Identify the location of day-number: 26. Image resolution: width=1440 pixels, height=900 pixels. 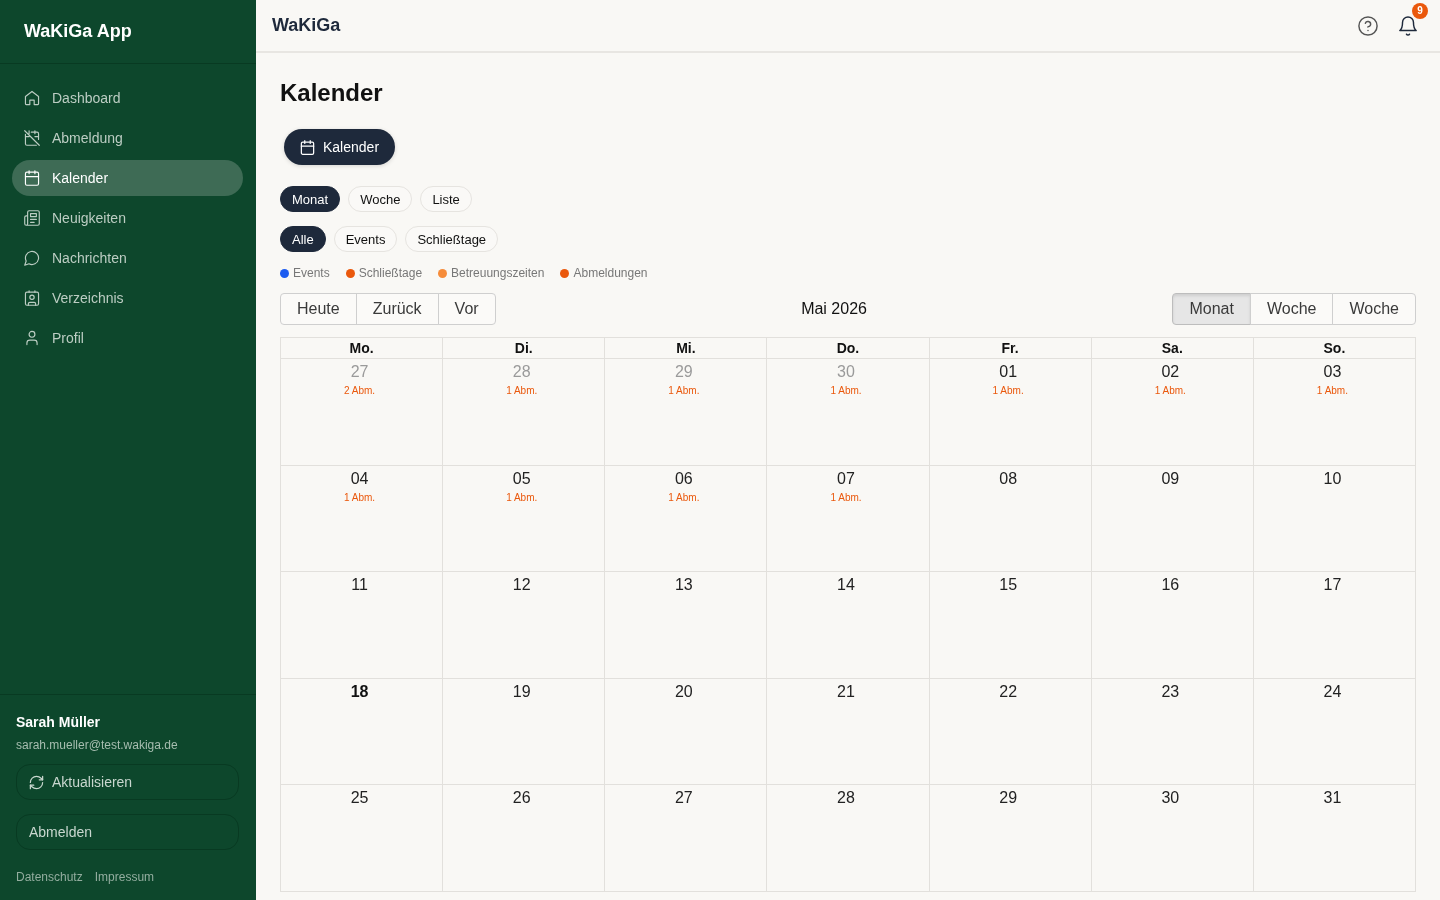
(521, 798).